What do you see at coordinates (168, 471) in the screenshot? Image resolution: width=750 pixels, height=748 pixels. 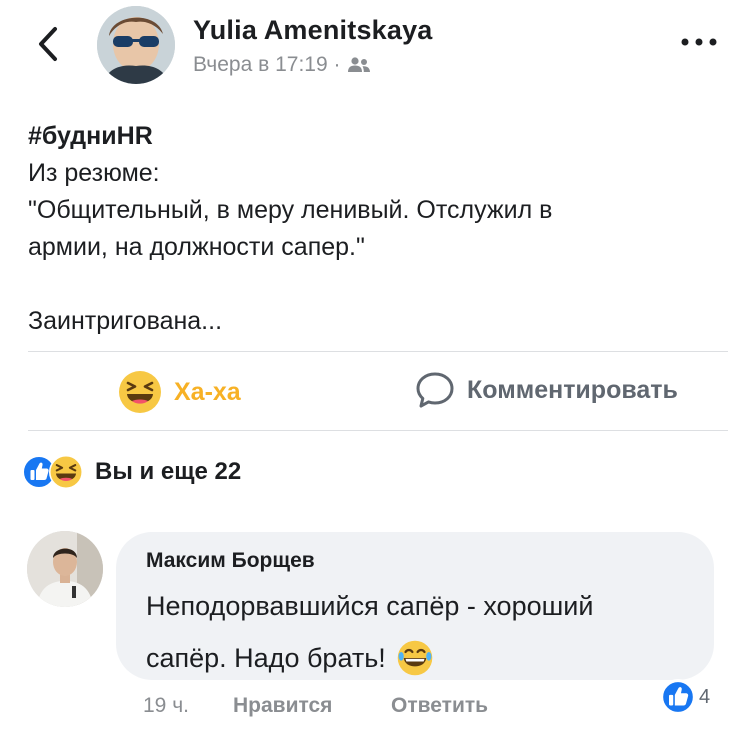 I see `reactions-summary-text: Вы и еще 22` at bounding box center [168, 471].